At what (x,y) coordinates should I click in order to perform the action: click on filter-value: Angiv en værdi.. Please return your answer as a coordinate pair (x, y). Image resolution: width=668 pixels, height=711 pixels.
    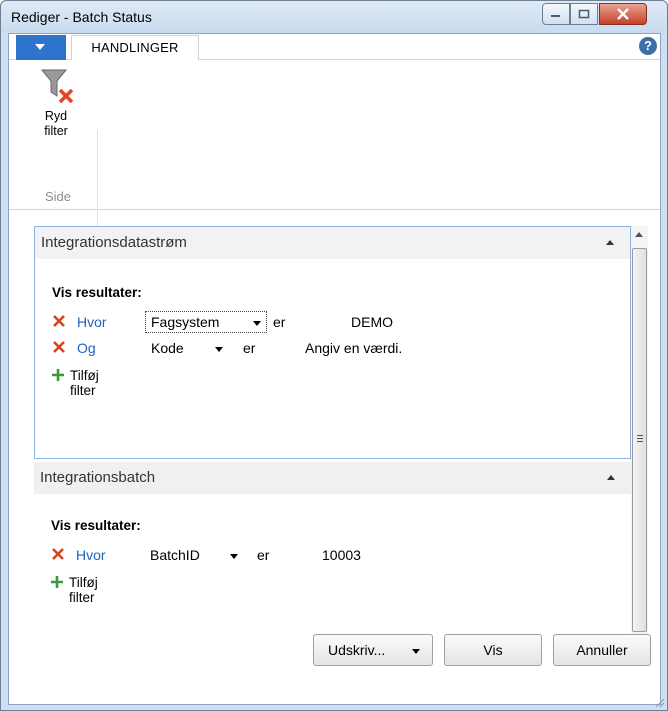
    Looking at the image, I should click on (353, 348).